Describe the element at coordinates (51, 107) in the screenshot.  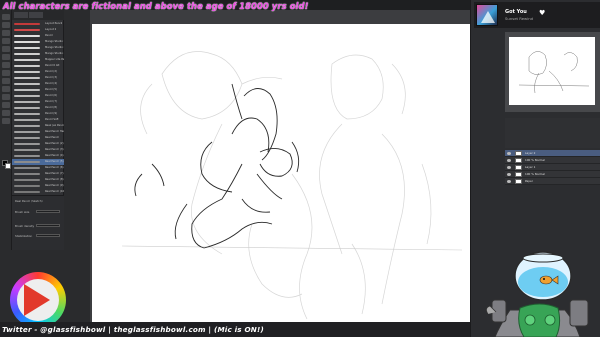
I see `brush-name: Pencil (8)` at that location.